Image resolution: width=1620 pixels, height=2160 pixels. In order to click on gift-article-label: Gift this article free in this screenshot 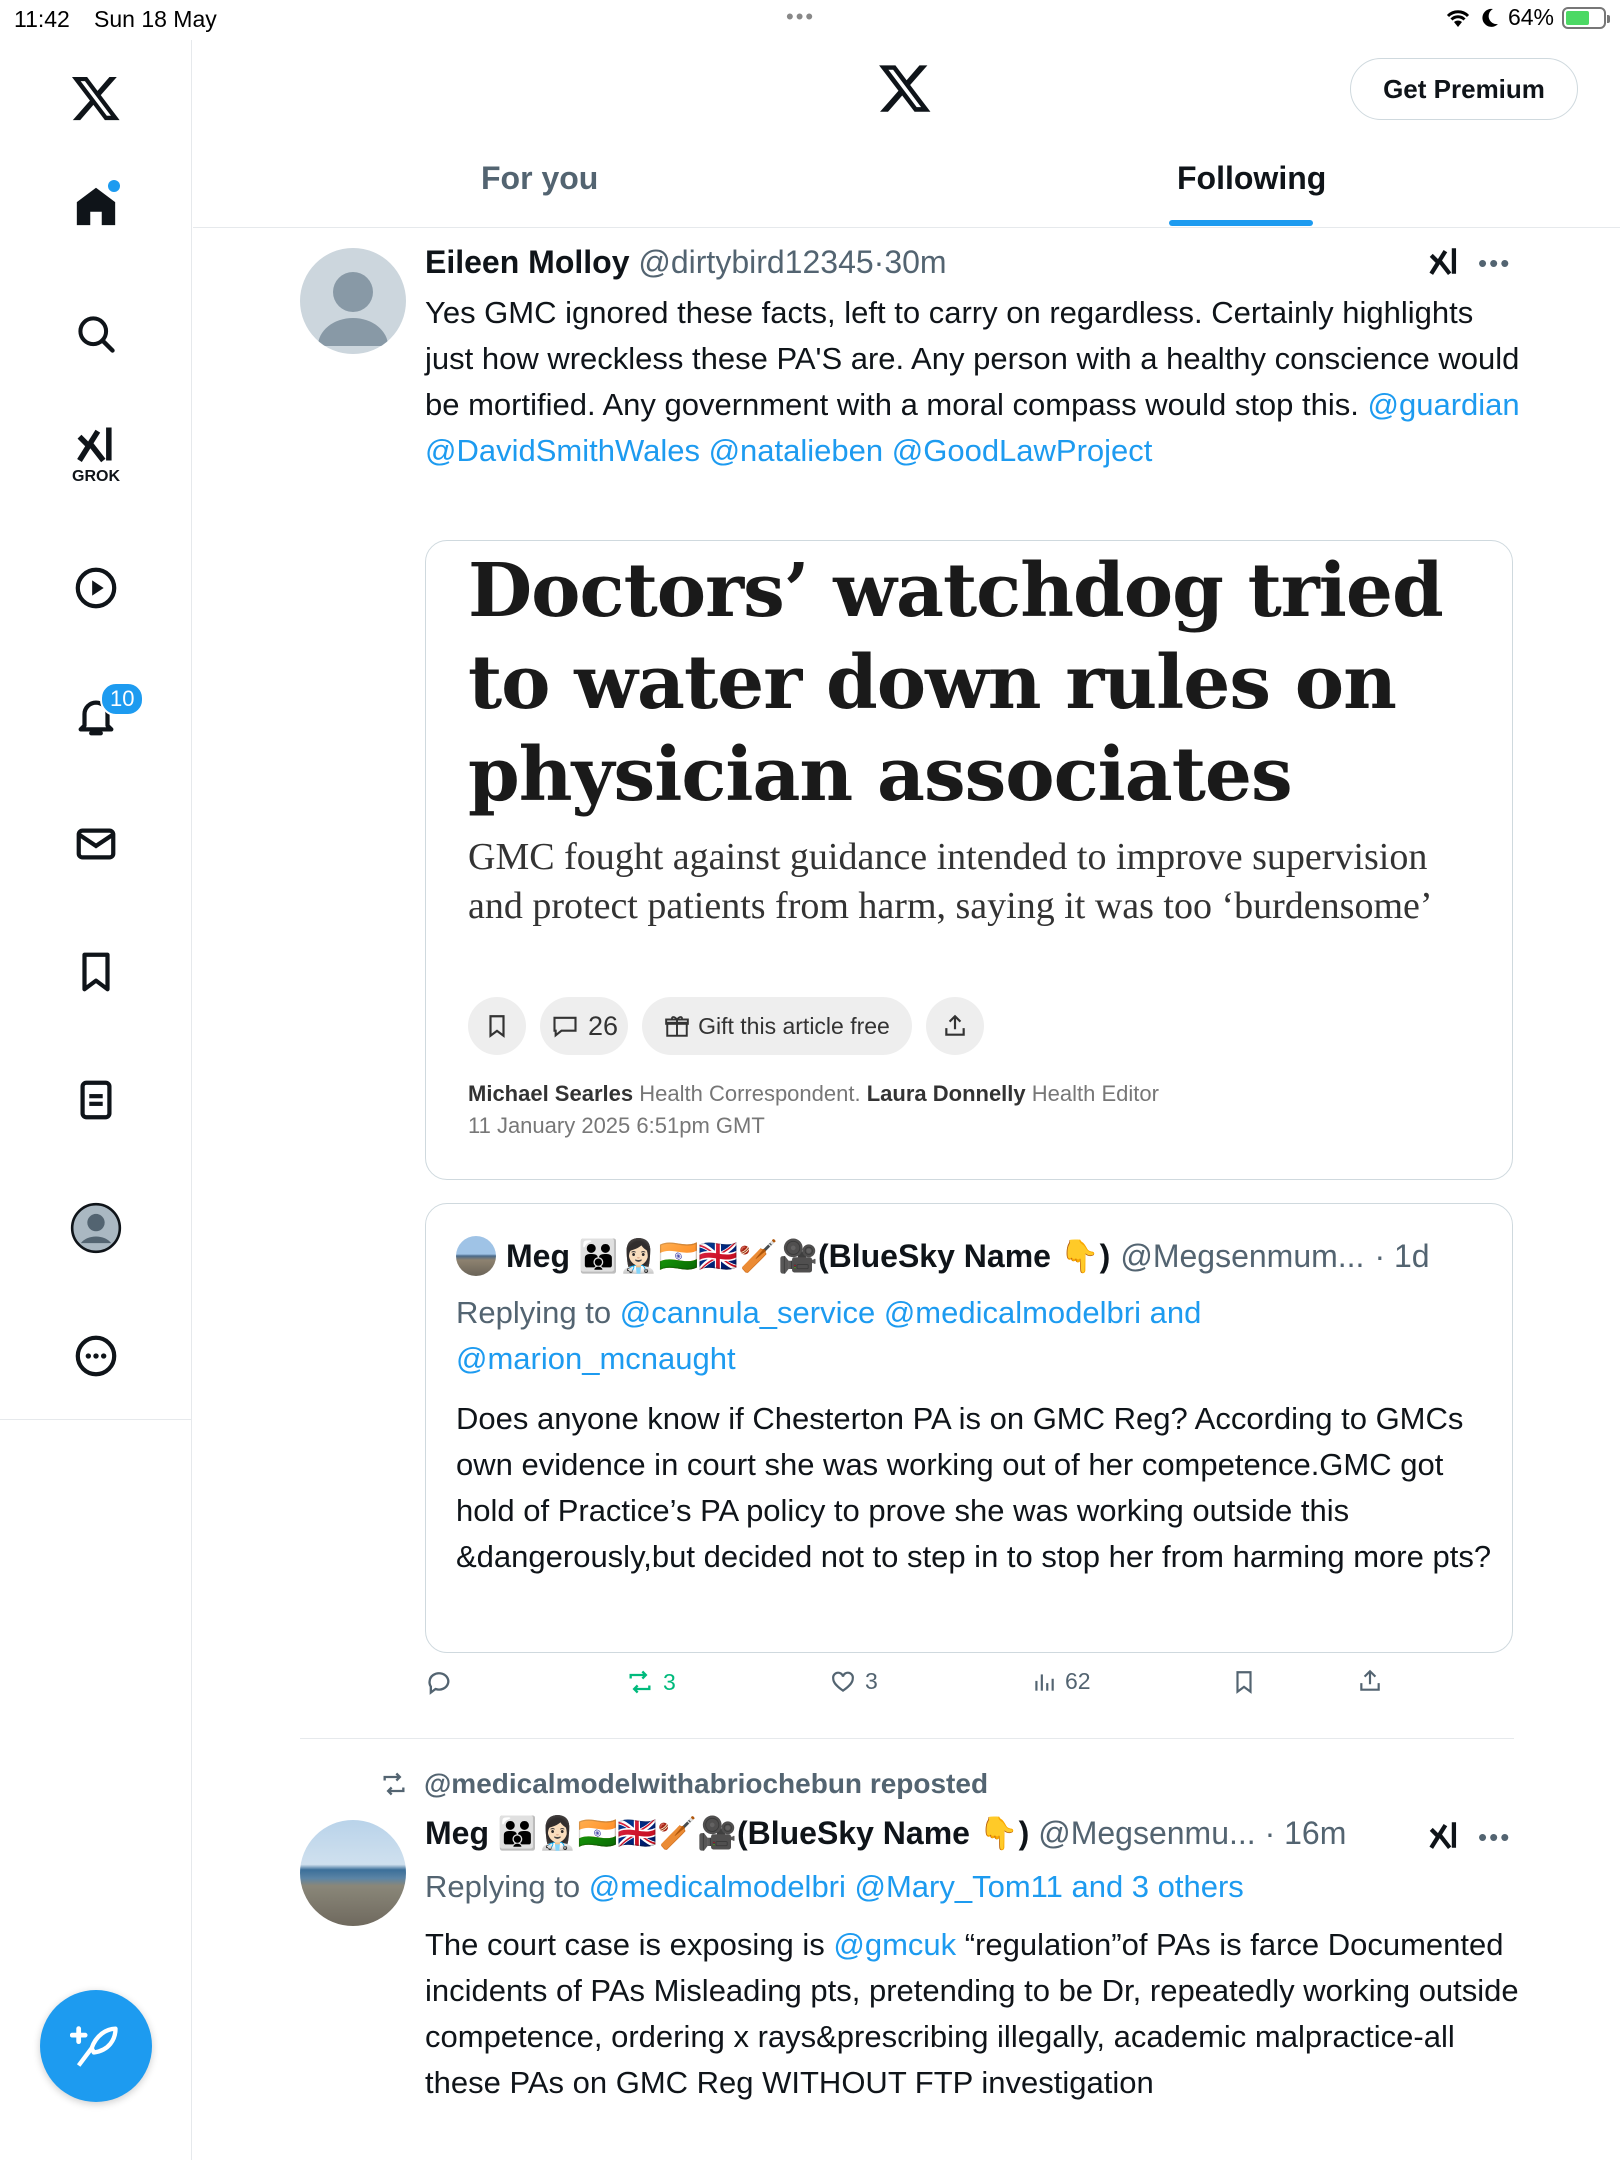, I will do `click(794, 1025)`.